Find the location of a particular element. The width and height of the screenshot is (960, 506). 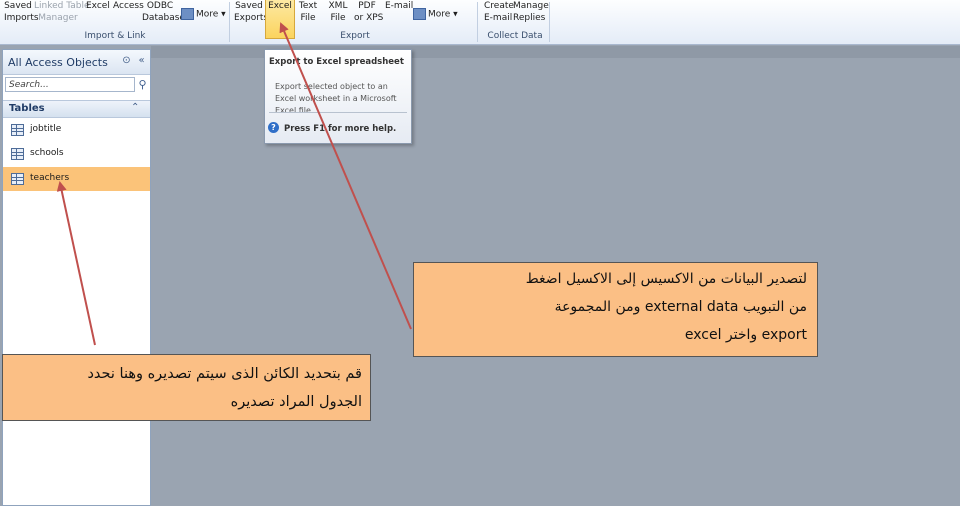

export-more-label: More is located at coordinates (439, 14).